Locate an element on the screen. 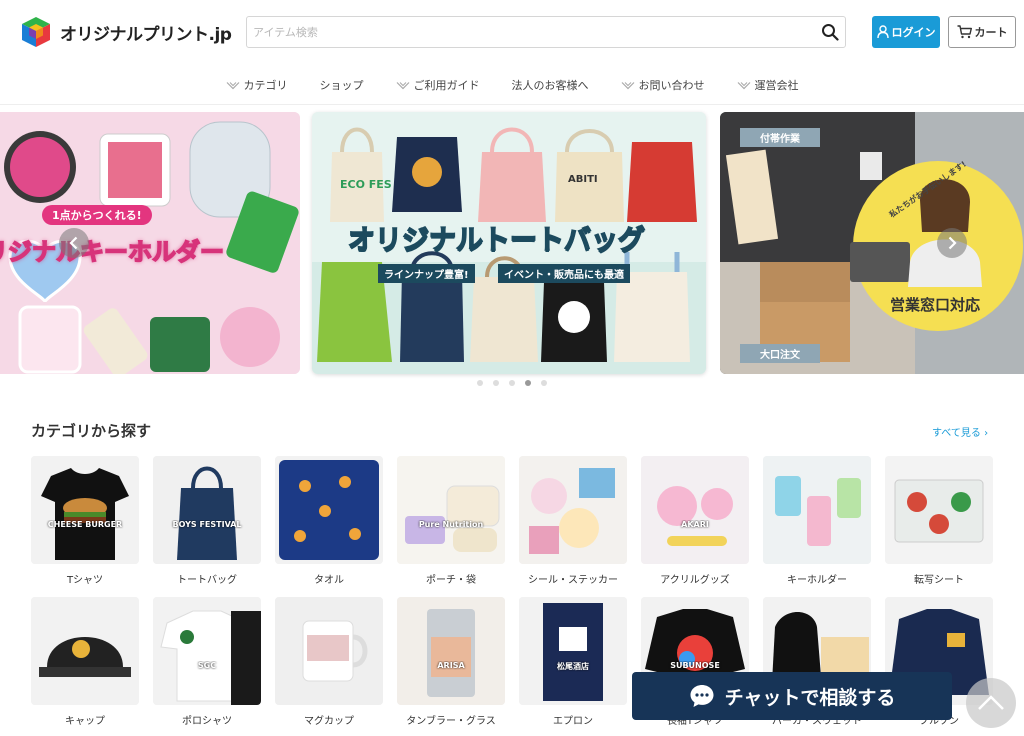 The image size is (1024, 736). category-card: AKARI アクリルグッズ is located at coordinates (695, 521).